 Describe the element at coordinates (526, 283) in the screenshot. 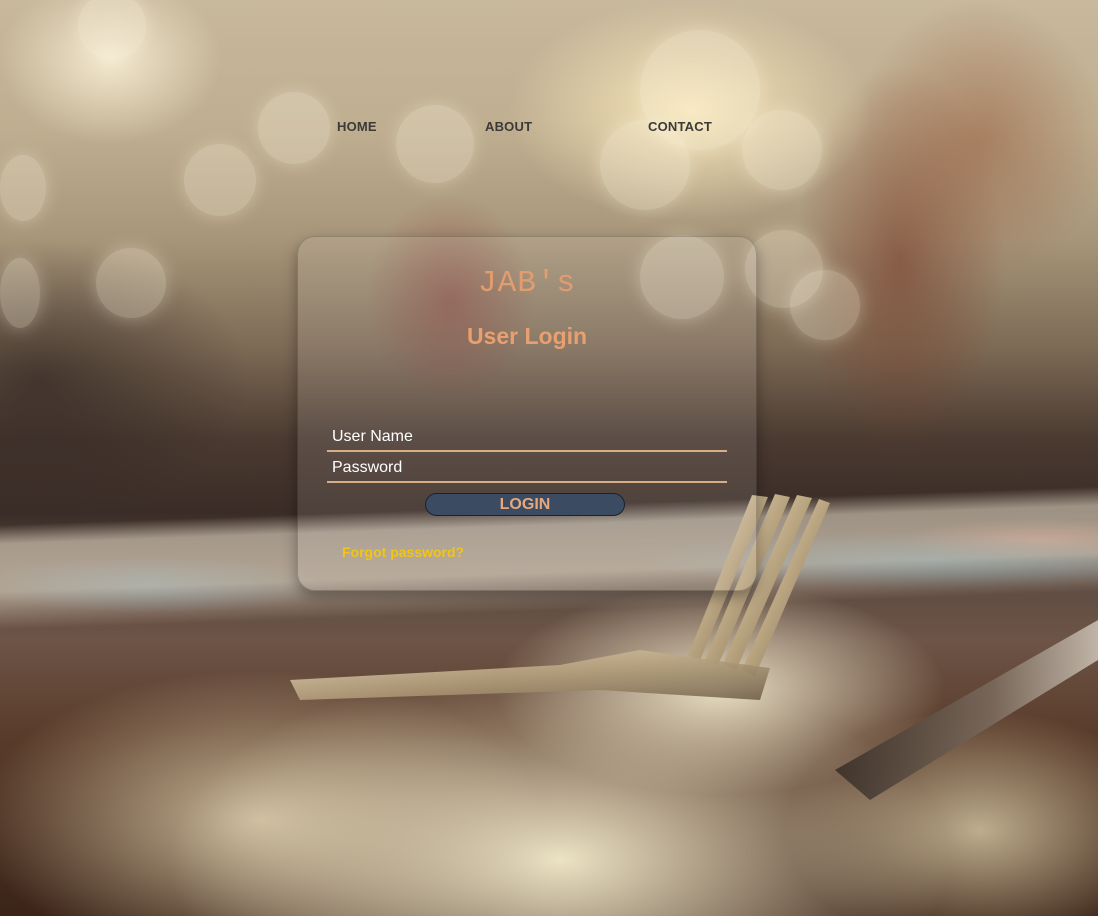

I see `brand-logo-text: JAB's` at that location.